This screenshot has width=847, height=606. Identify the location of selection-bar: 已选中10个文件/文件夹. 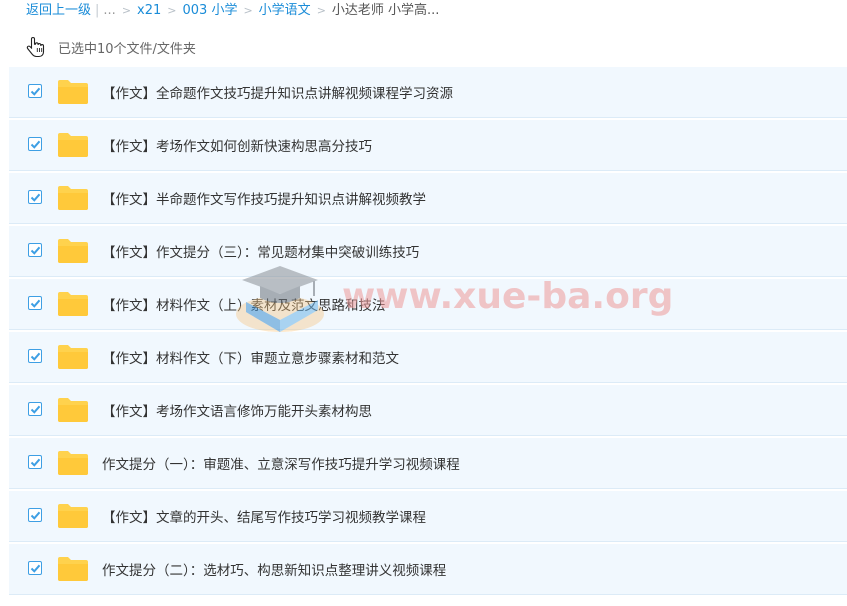
(111, 47).